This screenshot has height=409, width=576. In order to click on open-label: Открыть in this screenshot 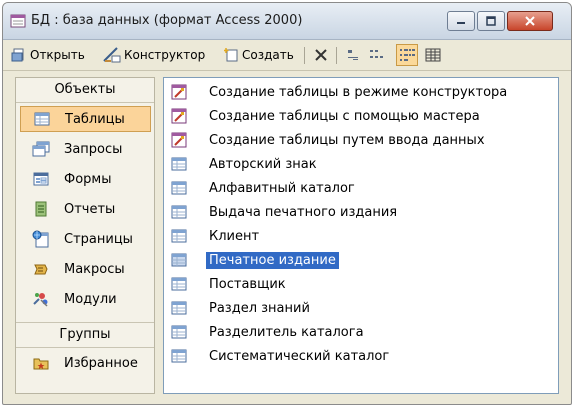, I will do `click(57, 55)`.